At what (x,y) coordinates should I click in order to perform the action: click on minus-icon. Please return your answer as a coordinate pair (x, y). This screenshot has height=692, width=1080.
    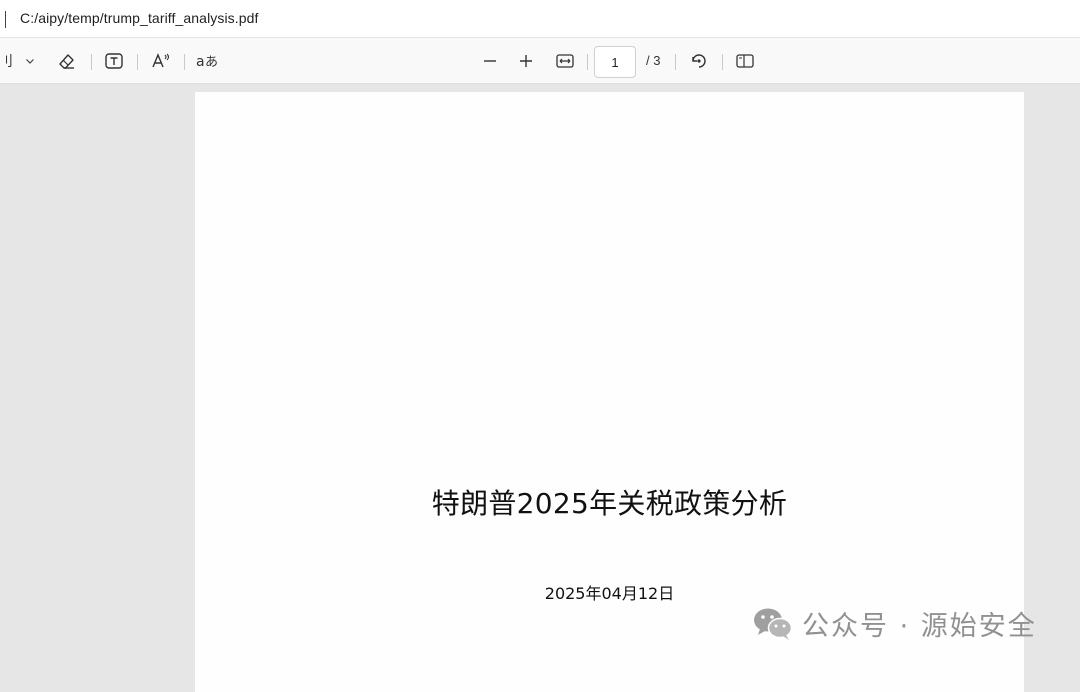
    Looking at the image, I should click on (490, 61).